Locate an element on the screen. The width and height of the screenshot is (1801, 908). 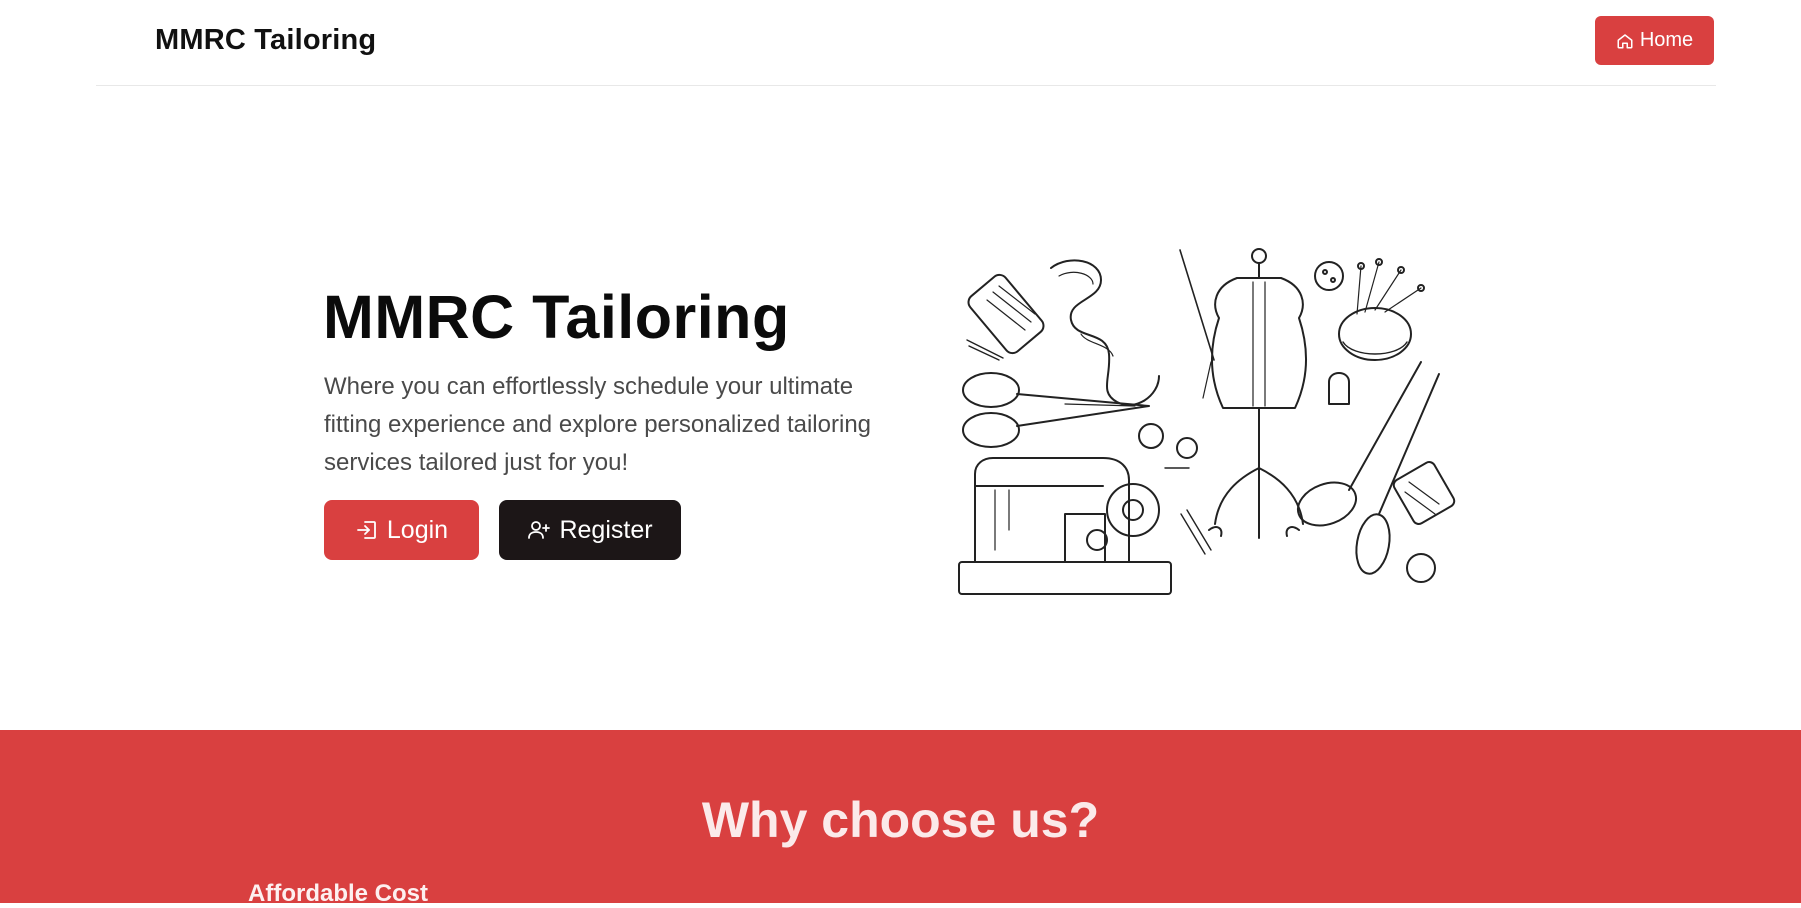
why-section-title: Why choose us? is located at coordinates (900, 820).